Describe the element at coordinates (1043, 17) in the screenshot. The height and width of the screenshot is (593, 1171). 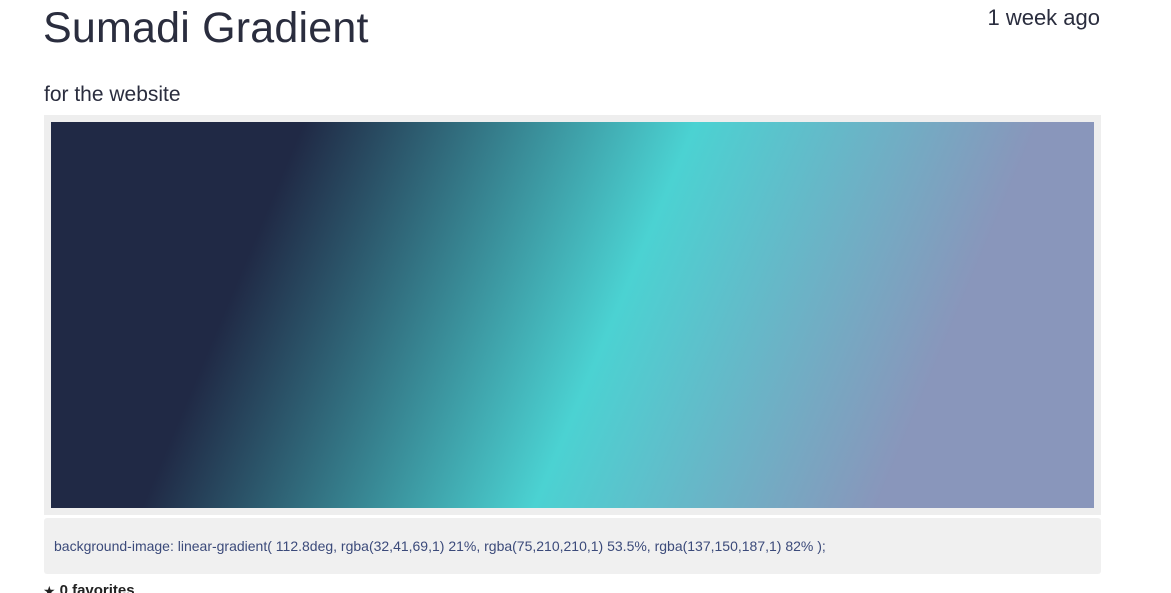
I see `timestamp: 1 week ago` at that location.